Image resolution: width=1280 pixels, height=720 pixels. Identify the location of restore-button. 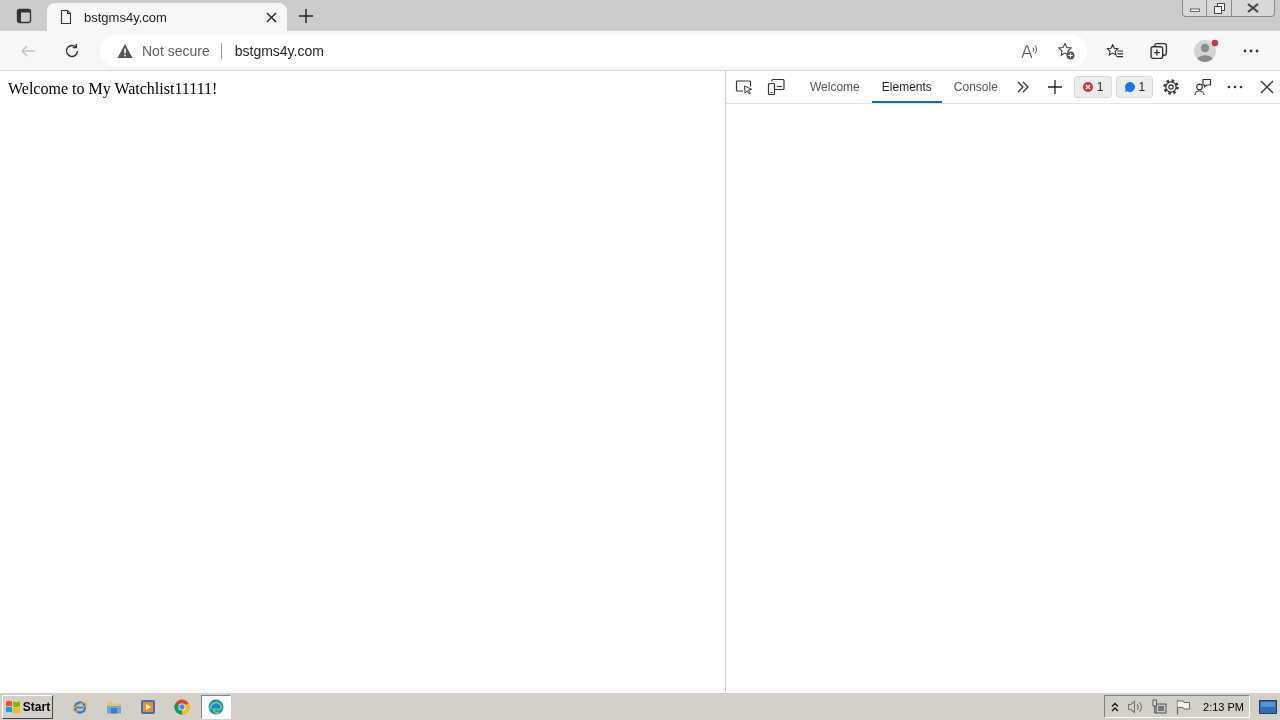
(1219, 8).